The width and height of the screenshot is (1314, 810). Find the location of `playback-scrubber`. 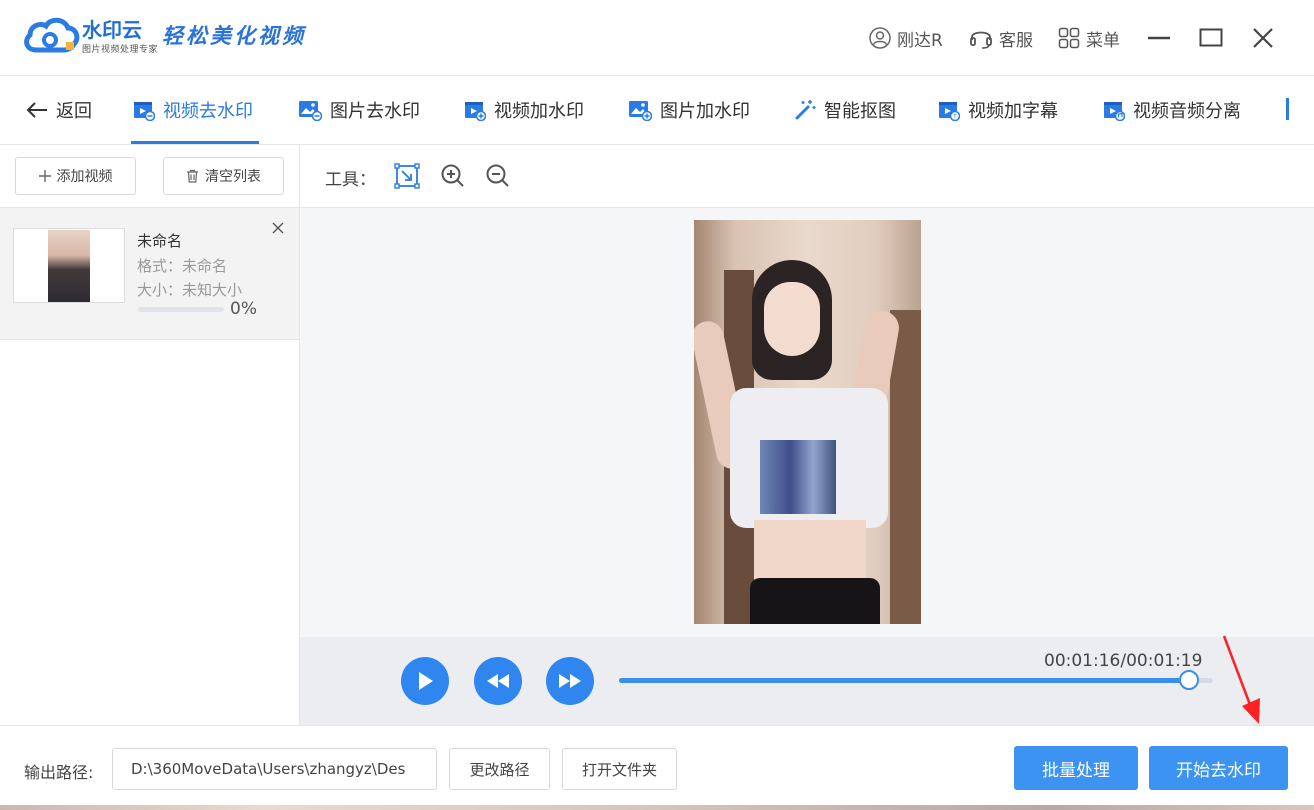

playback-scrubber is located at coordinates (916, 680).